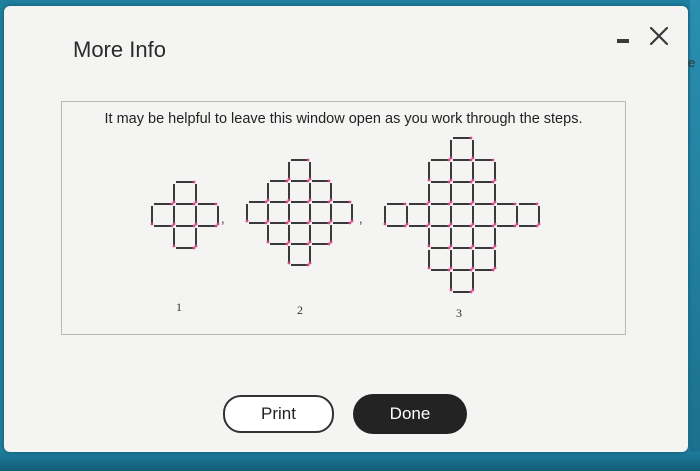 The width and height of the screenshot is (700, 471). What do you see at coordinates (692, 62) in the screenshot?
I see `background-text-fragment: e` at bounding box center [692, 62].